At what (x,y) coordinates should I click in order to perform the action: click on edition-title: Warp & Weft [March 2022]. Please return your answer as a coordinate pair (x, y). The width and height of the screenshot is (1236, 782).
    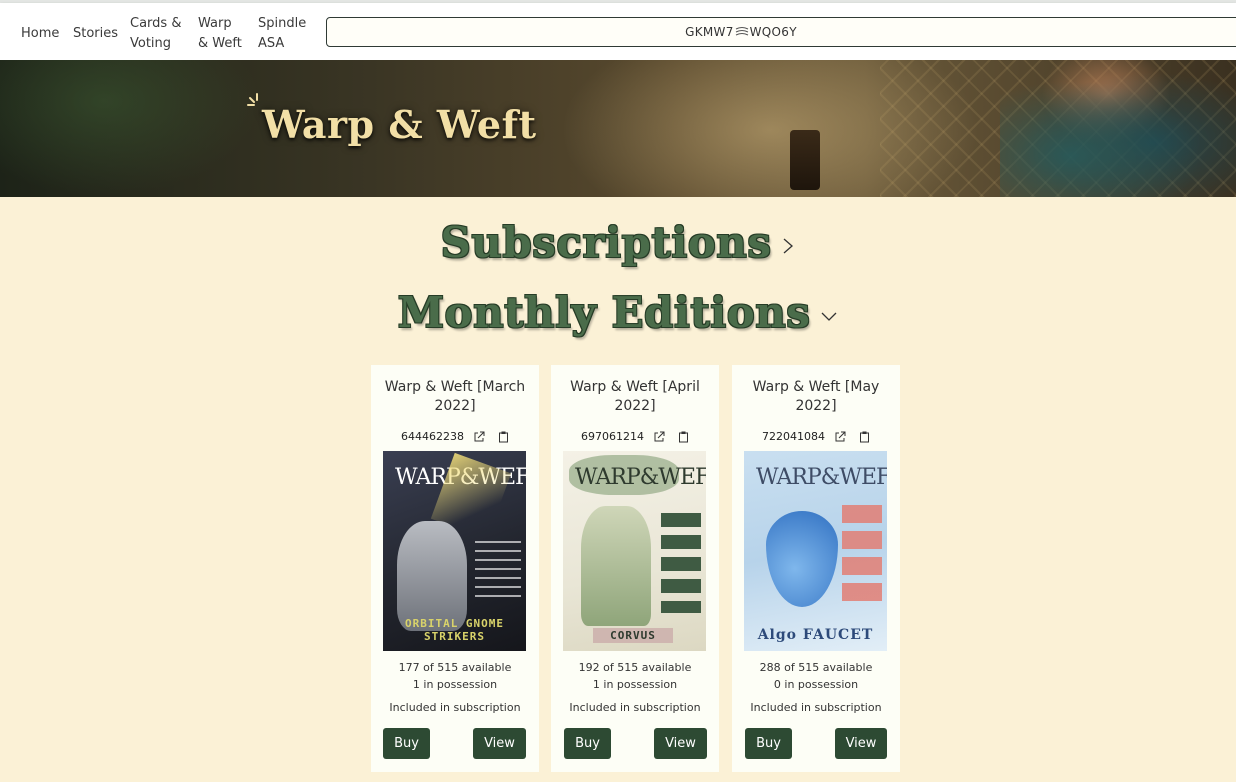
    Looking at the image, I should click on (455, 396).